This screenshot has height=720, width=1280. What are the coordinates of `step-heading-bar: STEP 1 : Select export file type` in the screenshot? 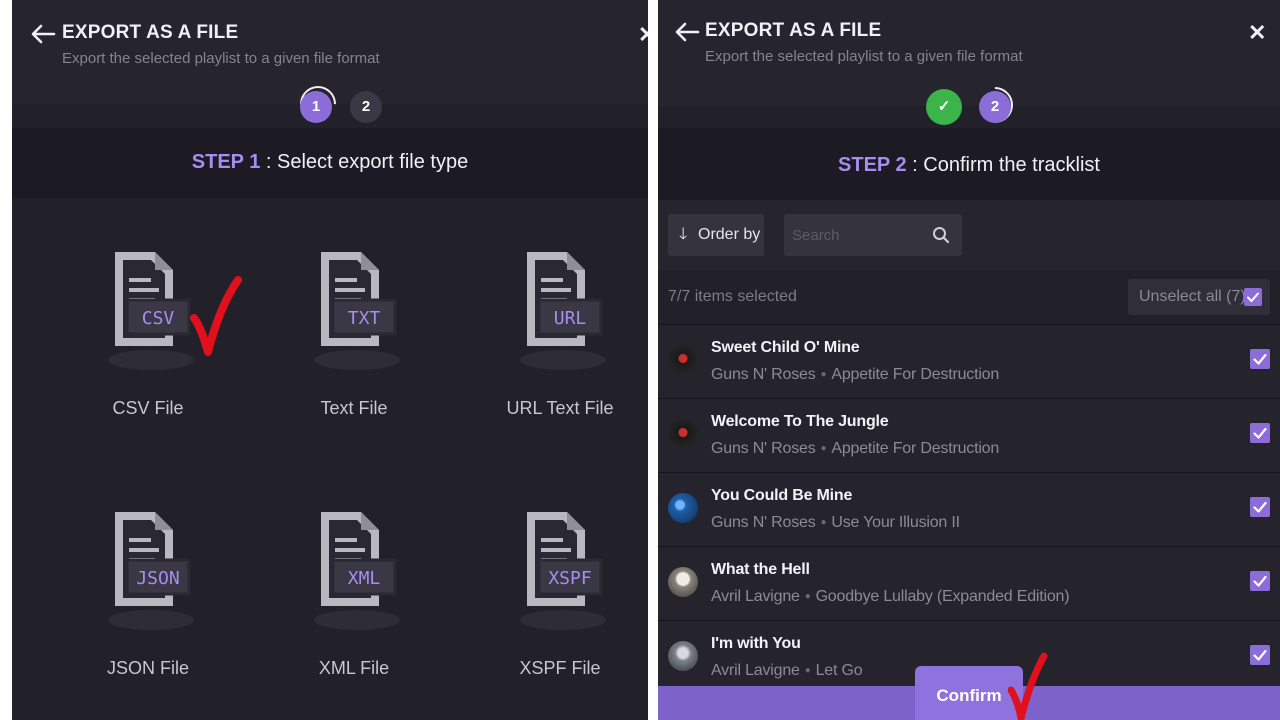 It's located at (330, 163).